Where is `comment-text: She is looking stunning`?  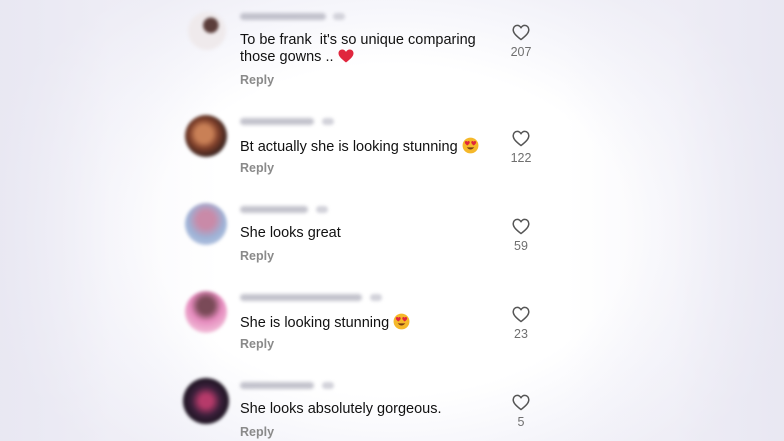
comment-text: She is looking stunning is located at coordinates (370, 322).